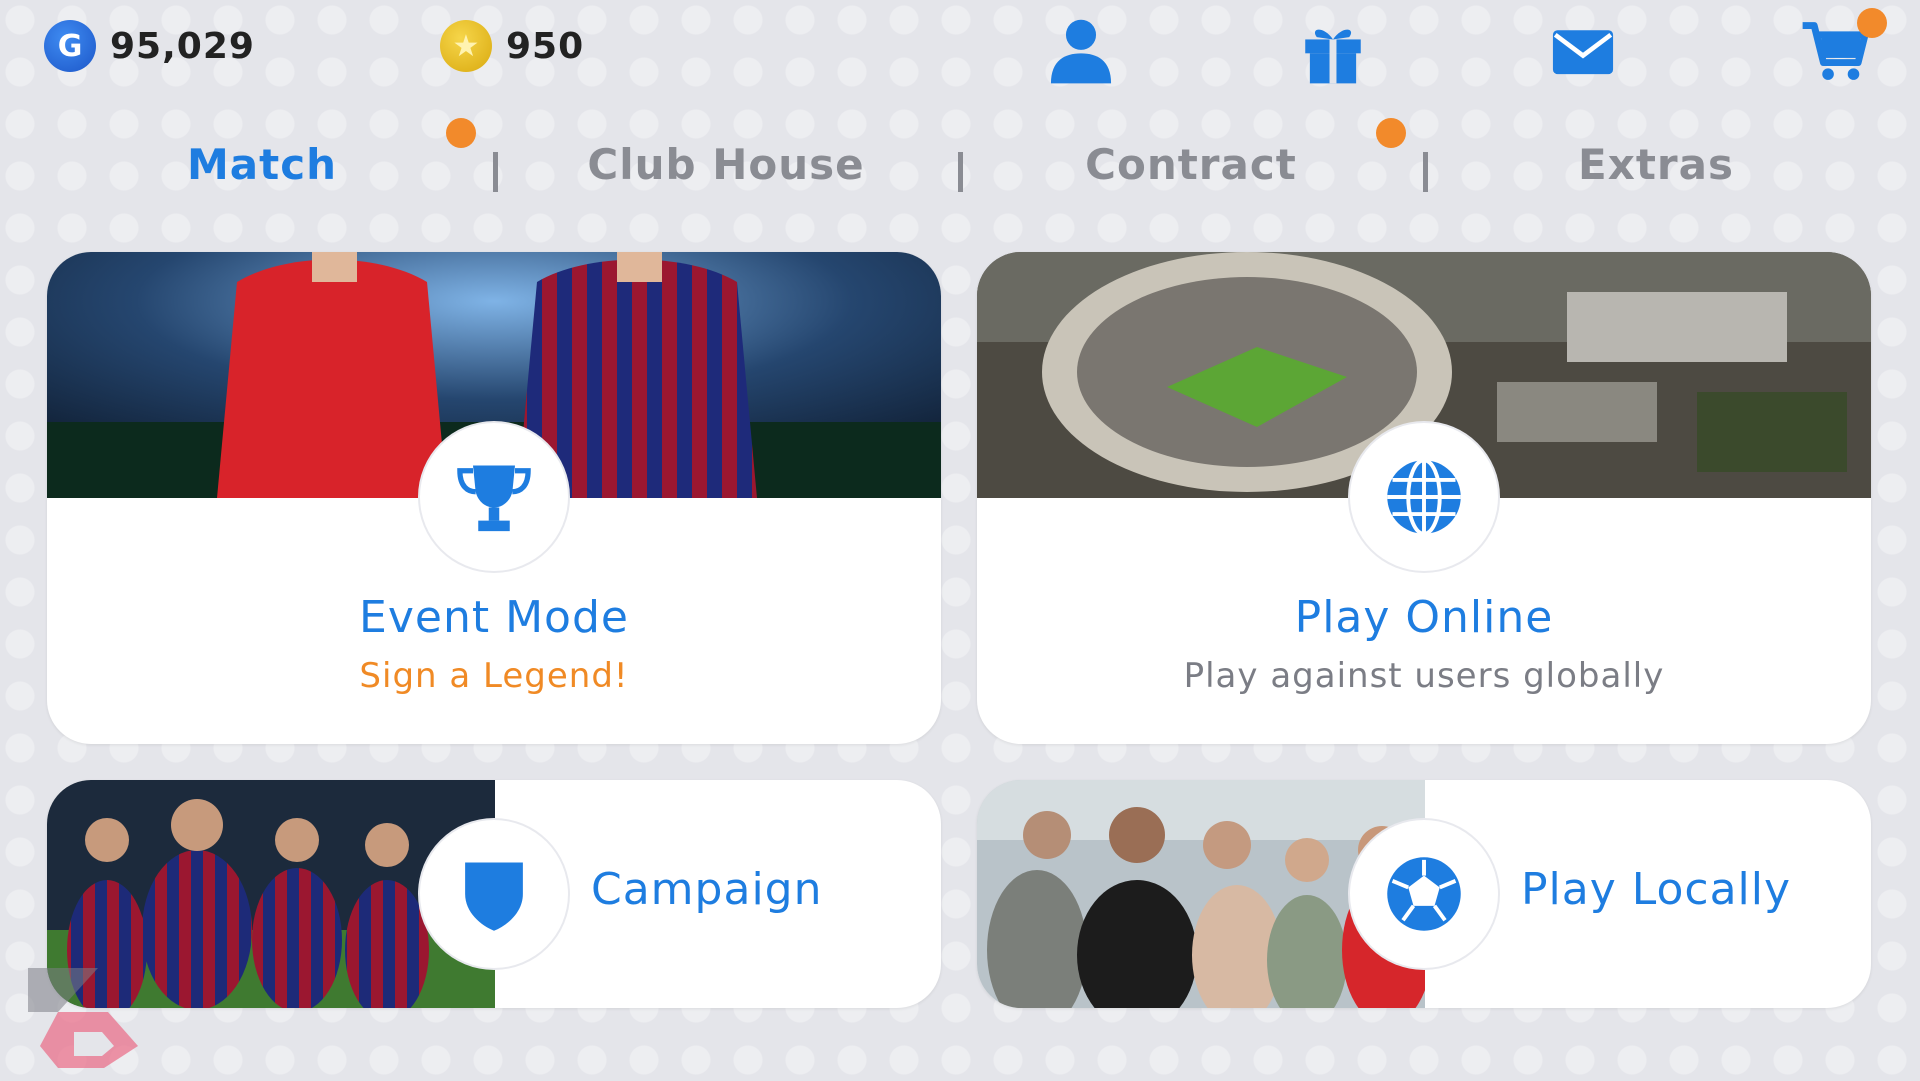  What do you see at coordinates (466, 46) in the screenshot?
I see `star-coin-icon: ★` at bounding box center [466, 46].